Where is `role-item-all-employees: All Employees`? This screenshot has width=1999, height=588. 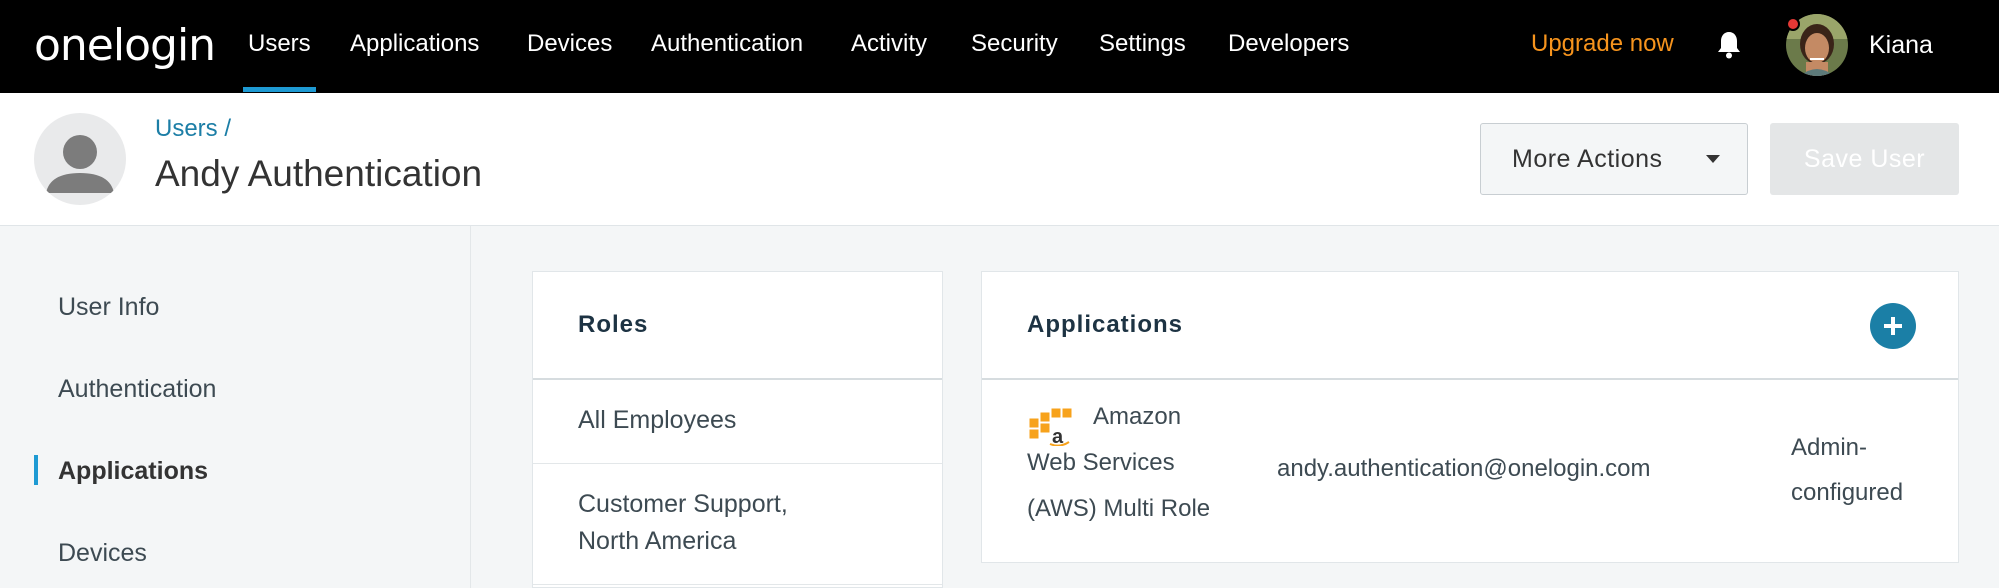
role-item-all-employees: All Employees is located at coordinates (657, 420).